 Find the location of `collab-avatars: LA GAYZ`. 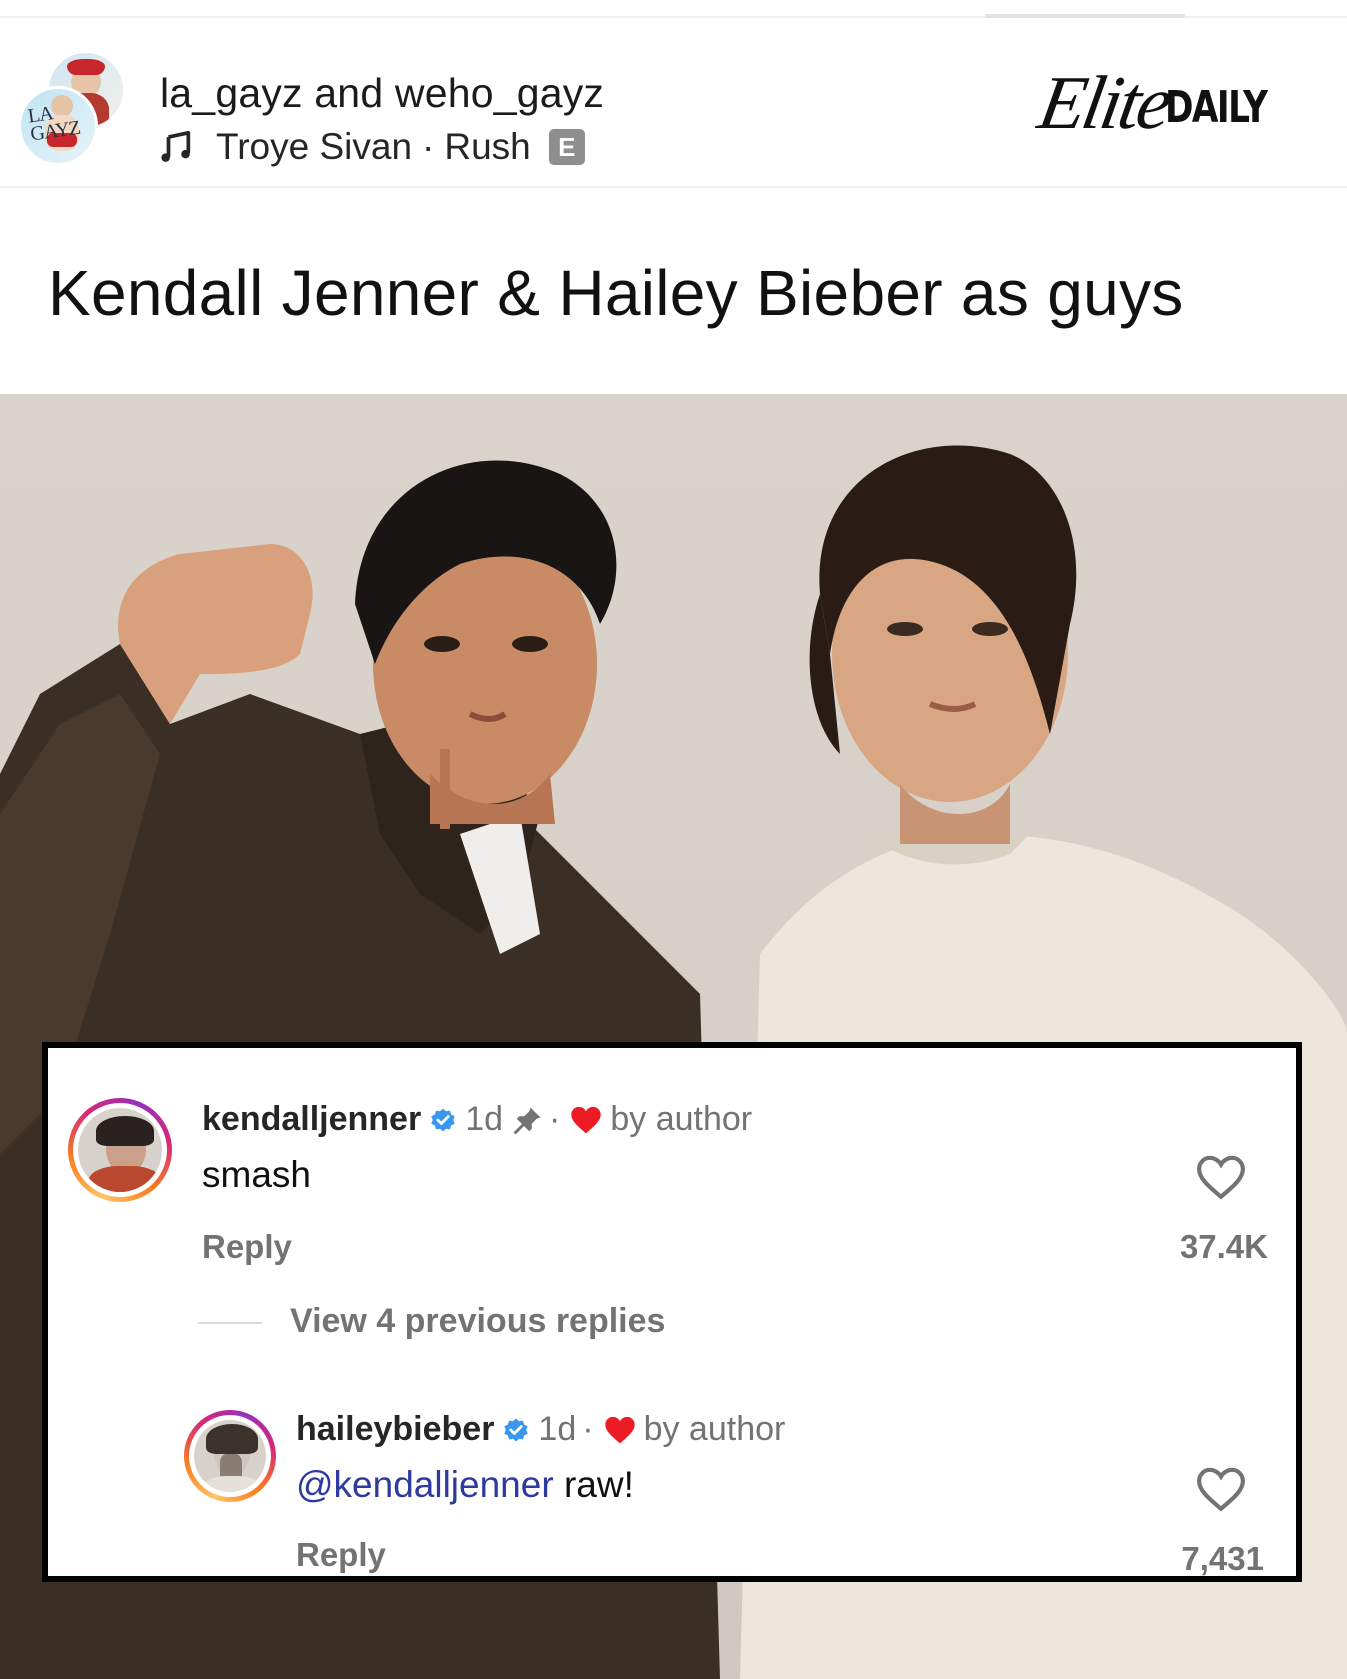

collab-avatars: LA GAYZ is located at coordinates (73, 108).